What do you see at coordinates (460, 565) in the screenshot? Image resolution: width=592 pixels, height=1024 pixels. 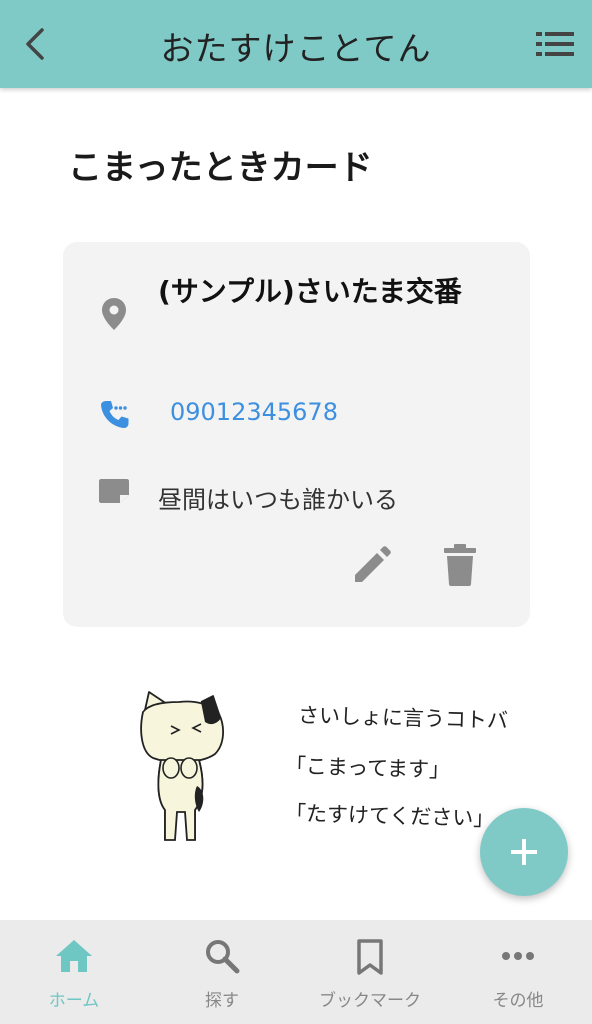 I see `trash-icon` at bounding box center [460, 565].